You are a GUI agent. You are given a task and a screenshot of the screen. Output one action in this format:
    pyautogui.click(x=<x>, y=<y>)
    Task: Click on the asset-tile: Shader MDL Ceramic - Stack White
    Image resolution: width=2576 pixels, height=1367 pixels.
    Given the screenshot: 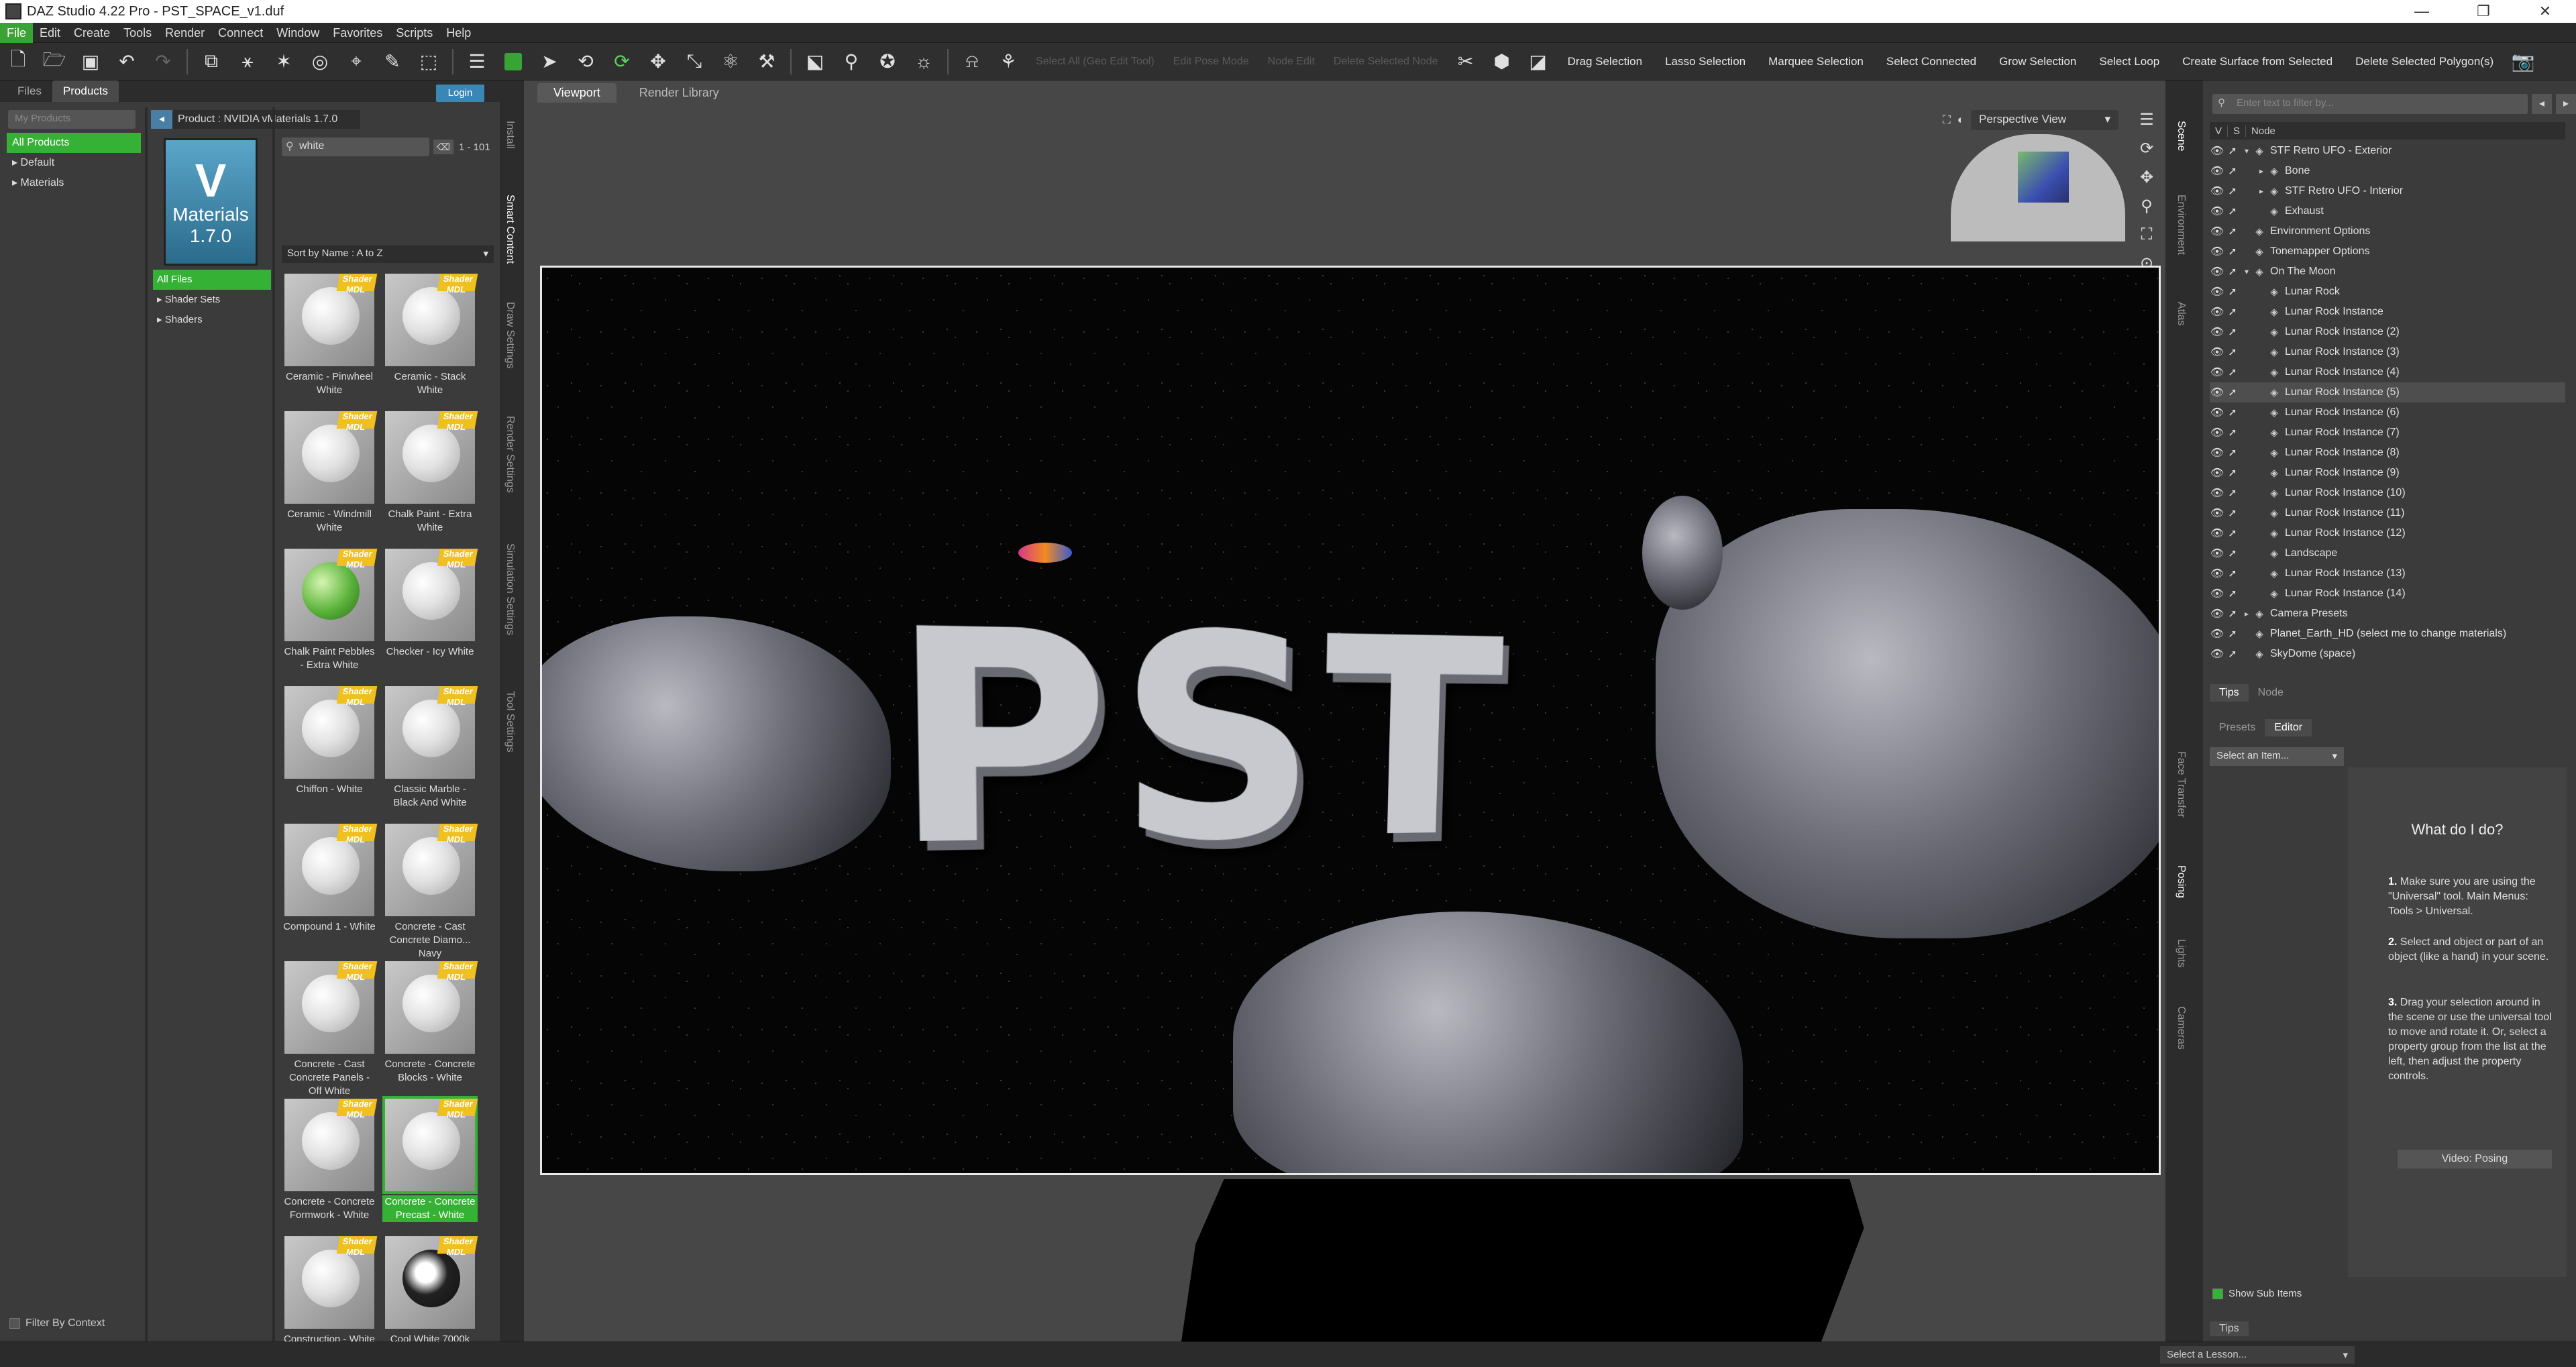 What is the action you would take?
    pyautogui.click(x=432, y=339)
    